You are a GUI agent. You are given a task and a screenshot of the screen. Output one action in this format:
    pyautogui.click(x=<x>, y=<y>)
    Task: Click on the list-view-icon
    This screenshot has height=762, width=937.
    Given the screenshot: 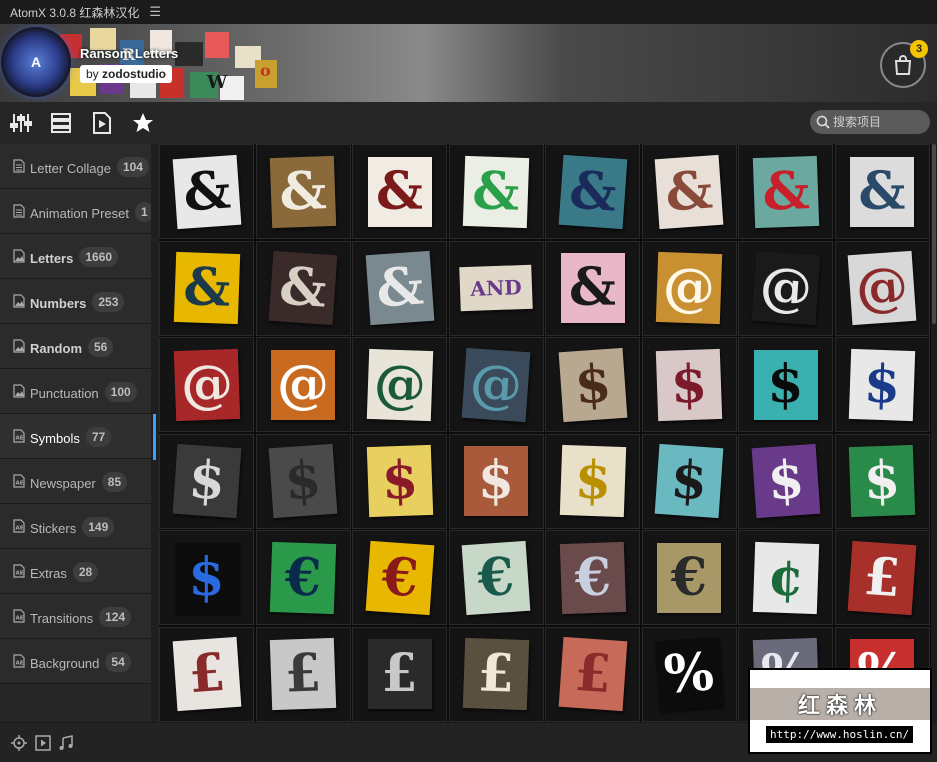 What is the action you would take?
    pyautogui.click(x=61, y=123)
    